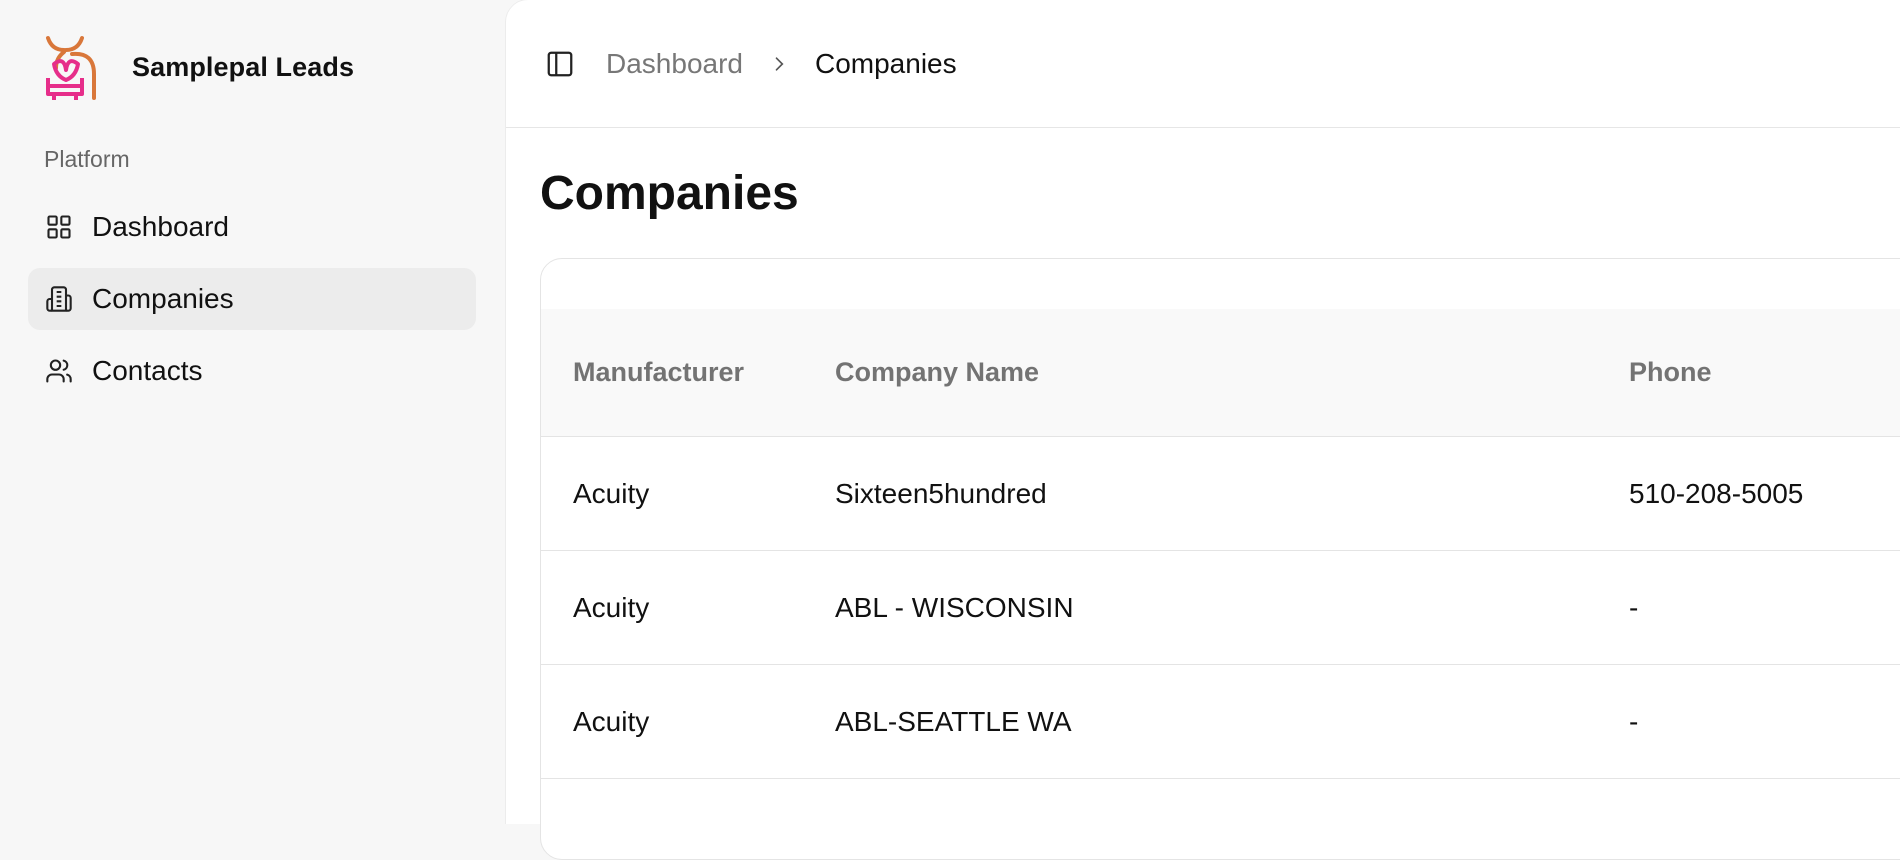 The height and width of the screenshot is (860, 1900). I want to click on table-row: Acuity Sixteen5hundred 510-208-5005, so click(1220, 494).